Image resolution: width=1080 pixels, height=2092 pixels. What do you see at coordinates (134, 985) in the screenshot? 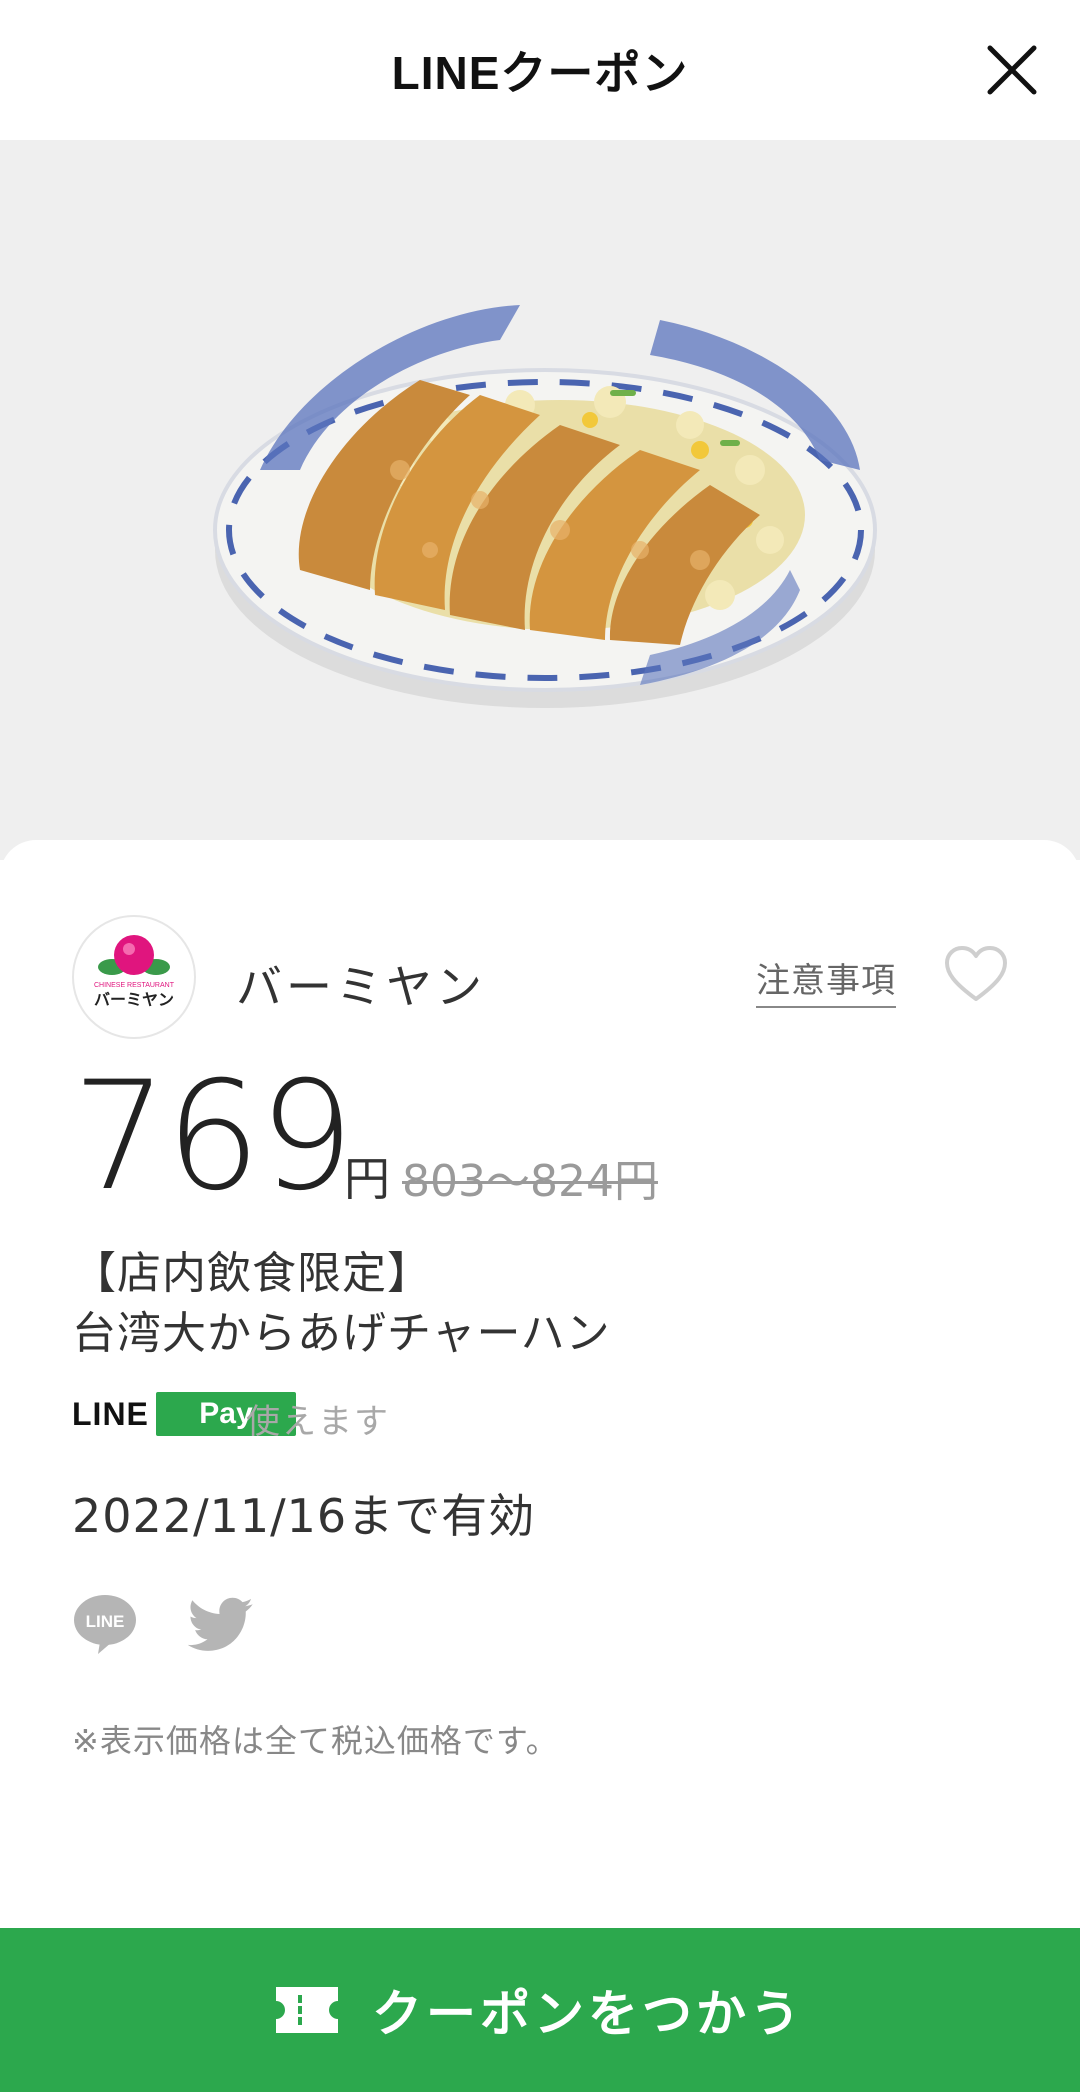
I see `logo-tagline: CHINESE RESTAURANT` at bounding box center [134, 985].